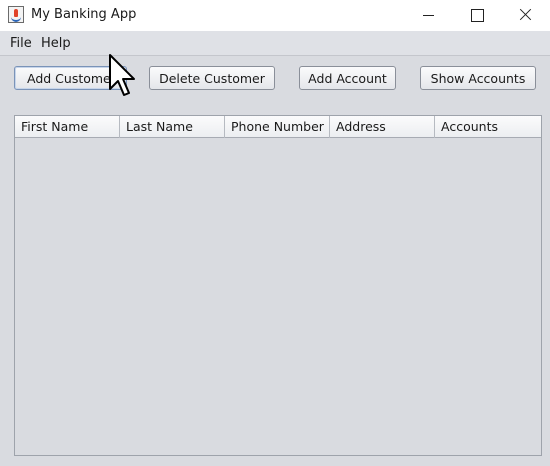 This screenshot has height=466, width=550. Describe the element at coordinates (429, 15) in the screenshot. I see `minimize-button` at that location.